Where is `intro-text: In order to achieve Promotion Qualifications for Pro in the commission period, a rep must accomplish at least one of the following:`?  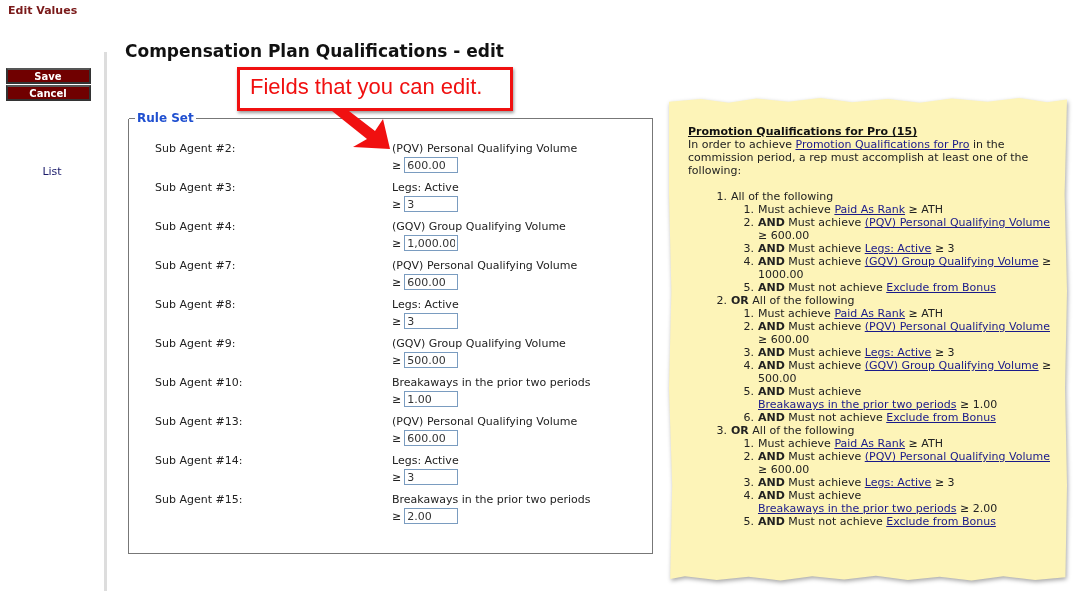 intro-text: In order to achieve Promotion Qualifications for Pro in the commission period, a rep must accomplish at least one of the following: is located at coordinates (859, 157).